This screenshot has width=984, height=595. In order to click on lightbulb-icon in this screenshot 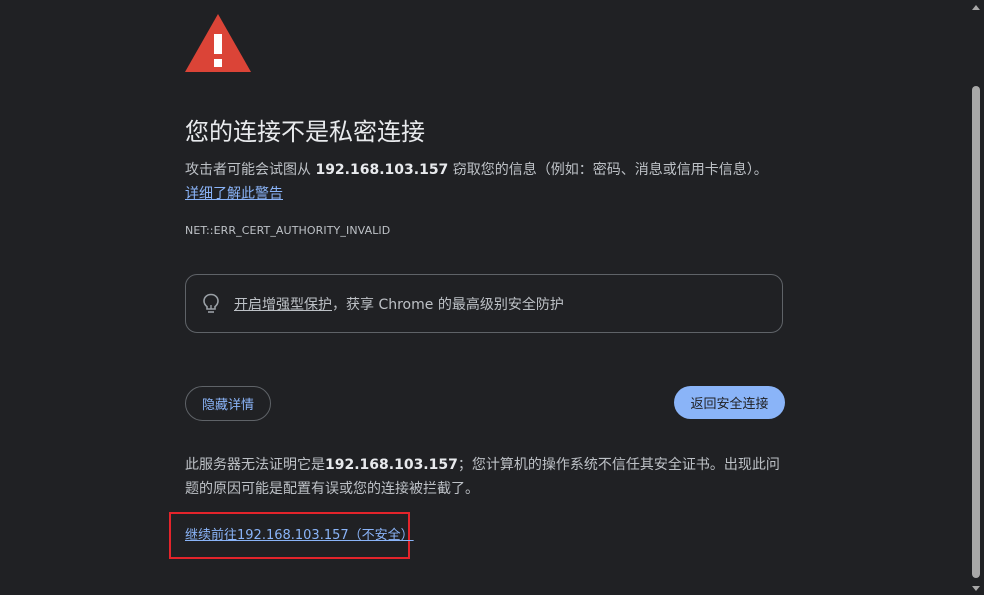, I will do `click(211, 303)`.